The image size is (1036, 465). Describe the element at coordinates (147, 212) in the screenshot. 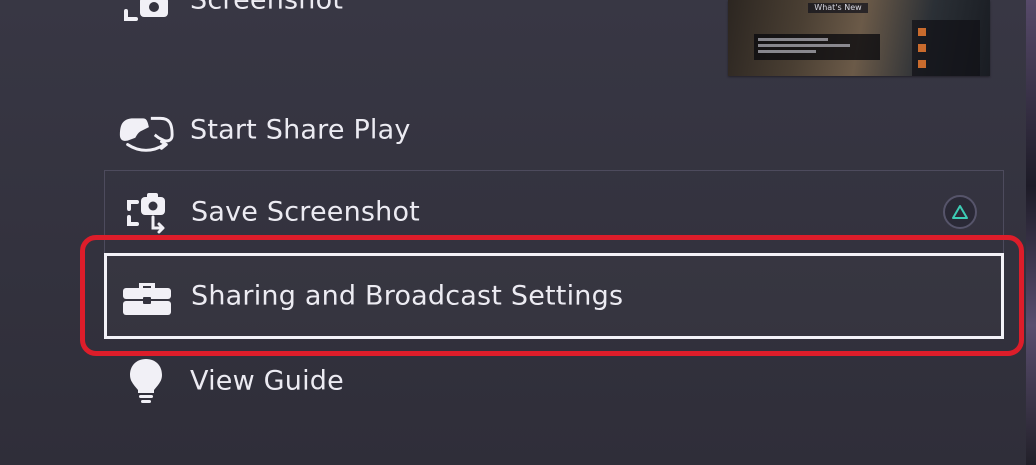

I see `save-screenshot-icon` at that location.